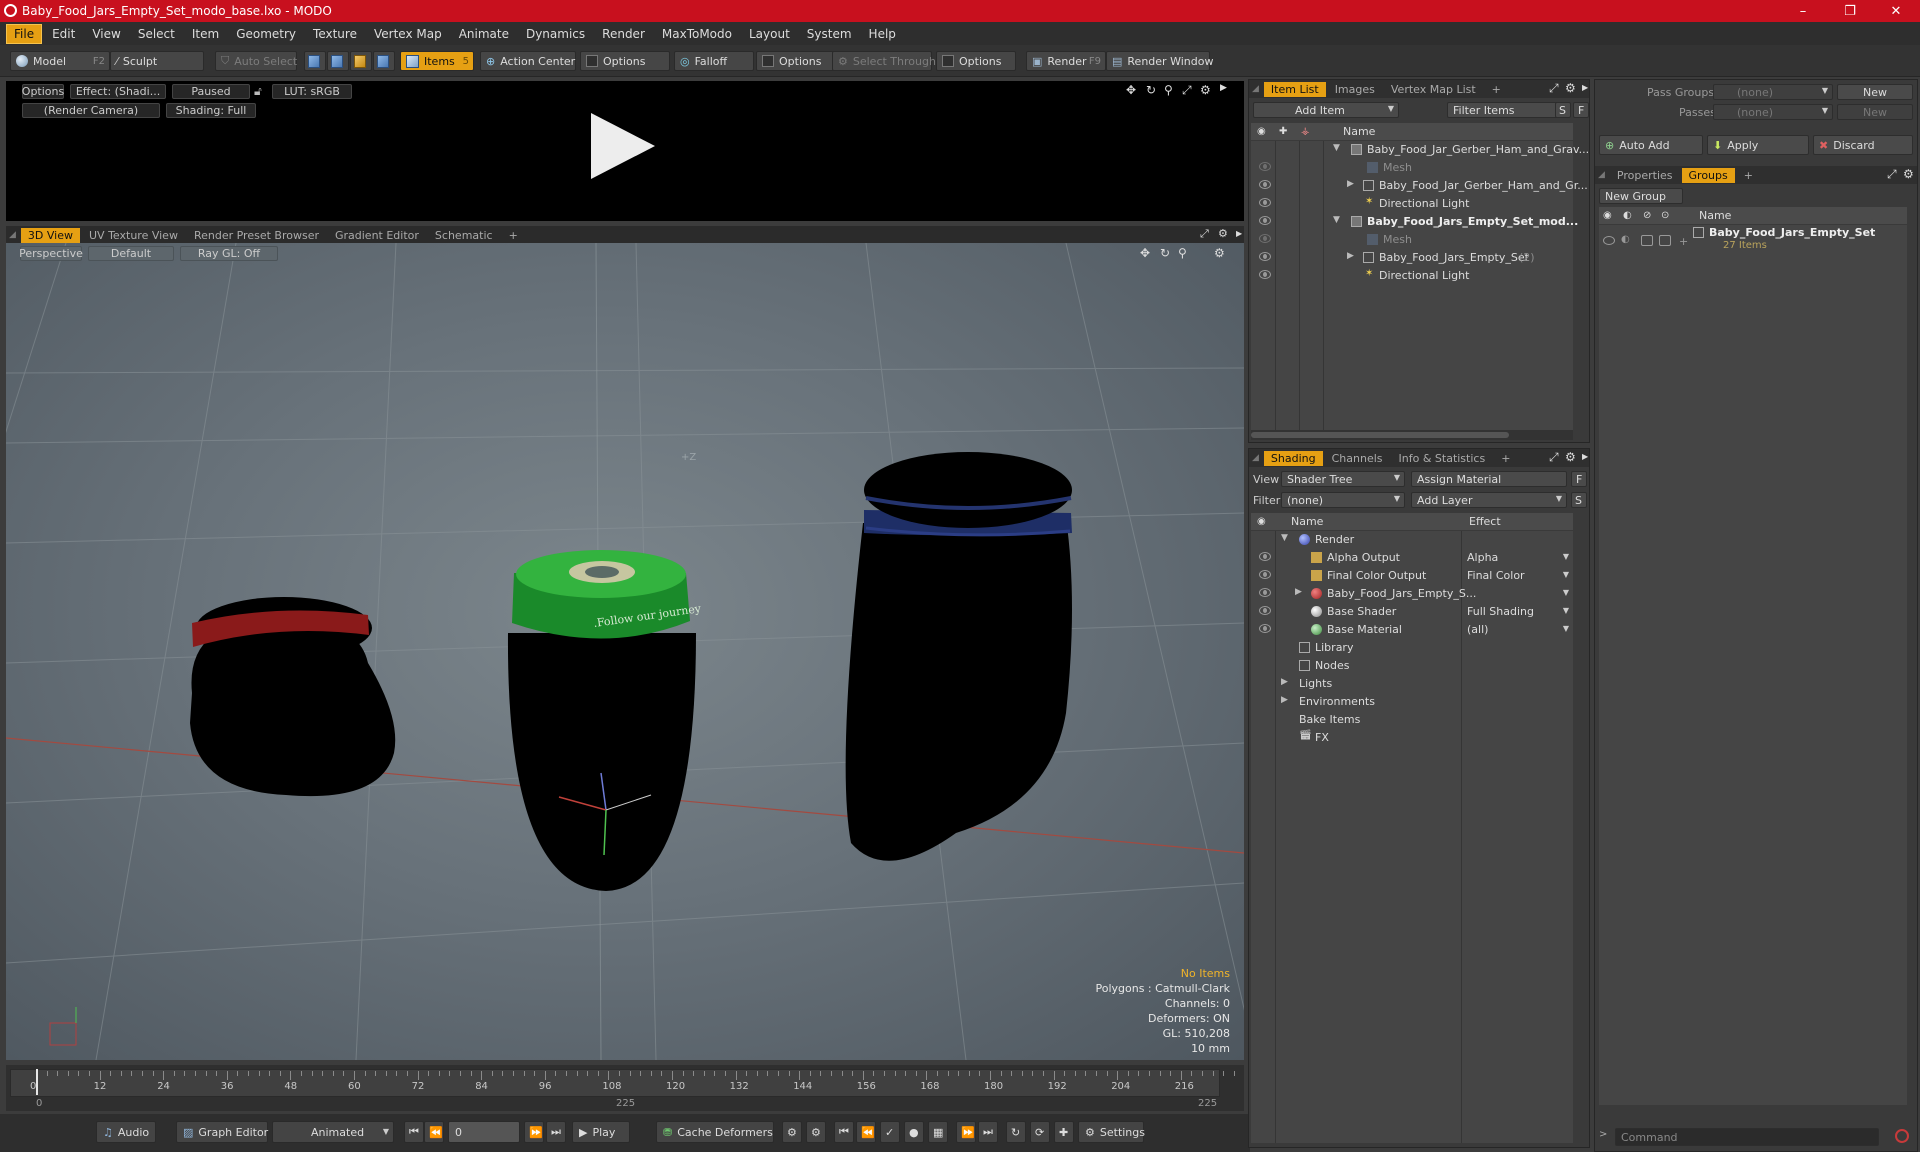 This screenshot has height=1152, width=1920. What do you see at coordinates (1850, 11) in the screenshot?
I see `maximize-button: ❐` at bounding box center [1850, 11].